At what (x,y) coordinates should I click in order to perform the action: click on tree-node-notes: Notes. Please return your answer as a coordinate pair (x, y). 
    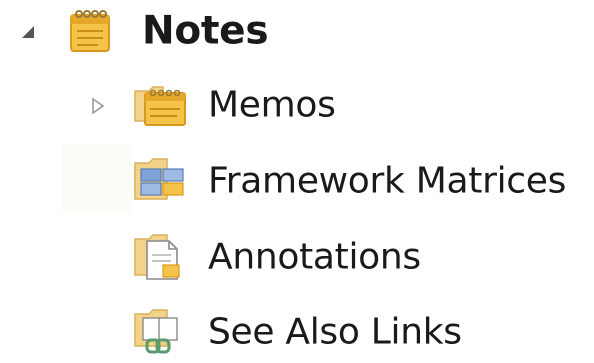
    Looking at the image, I should click on (150, 32).